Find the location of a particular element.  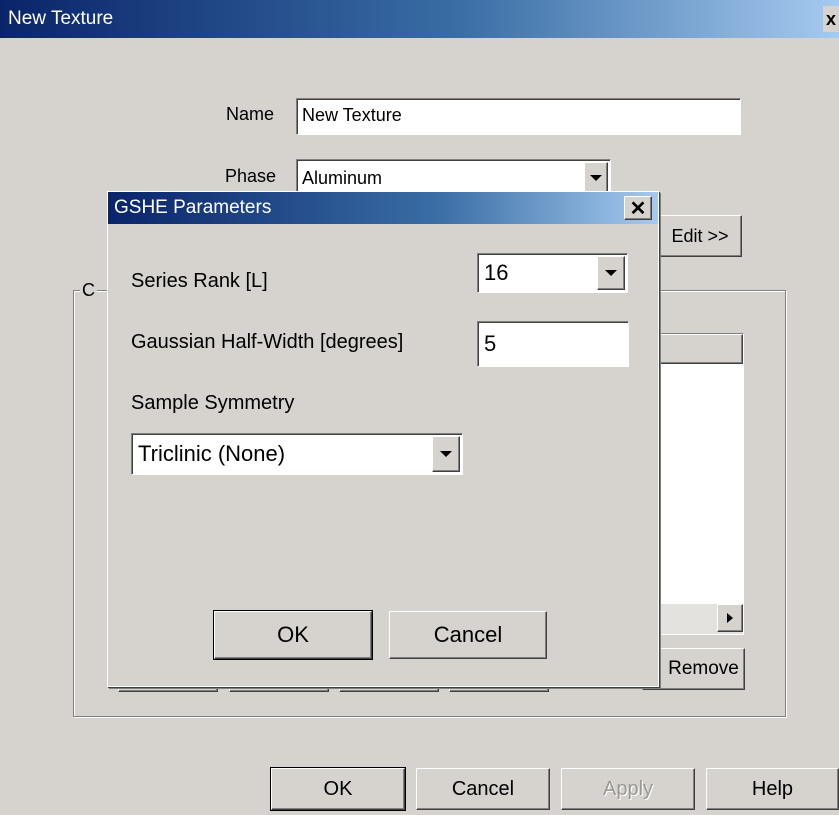

main-close-button: x is located at coordinates (831, 19).